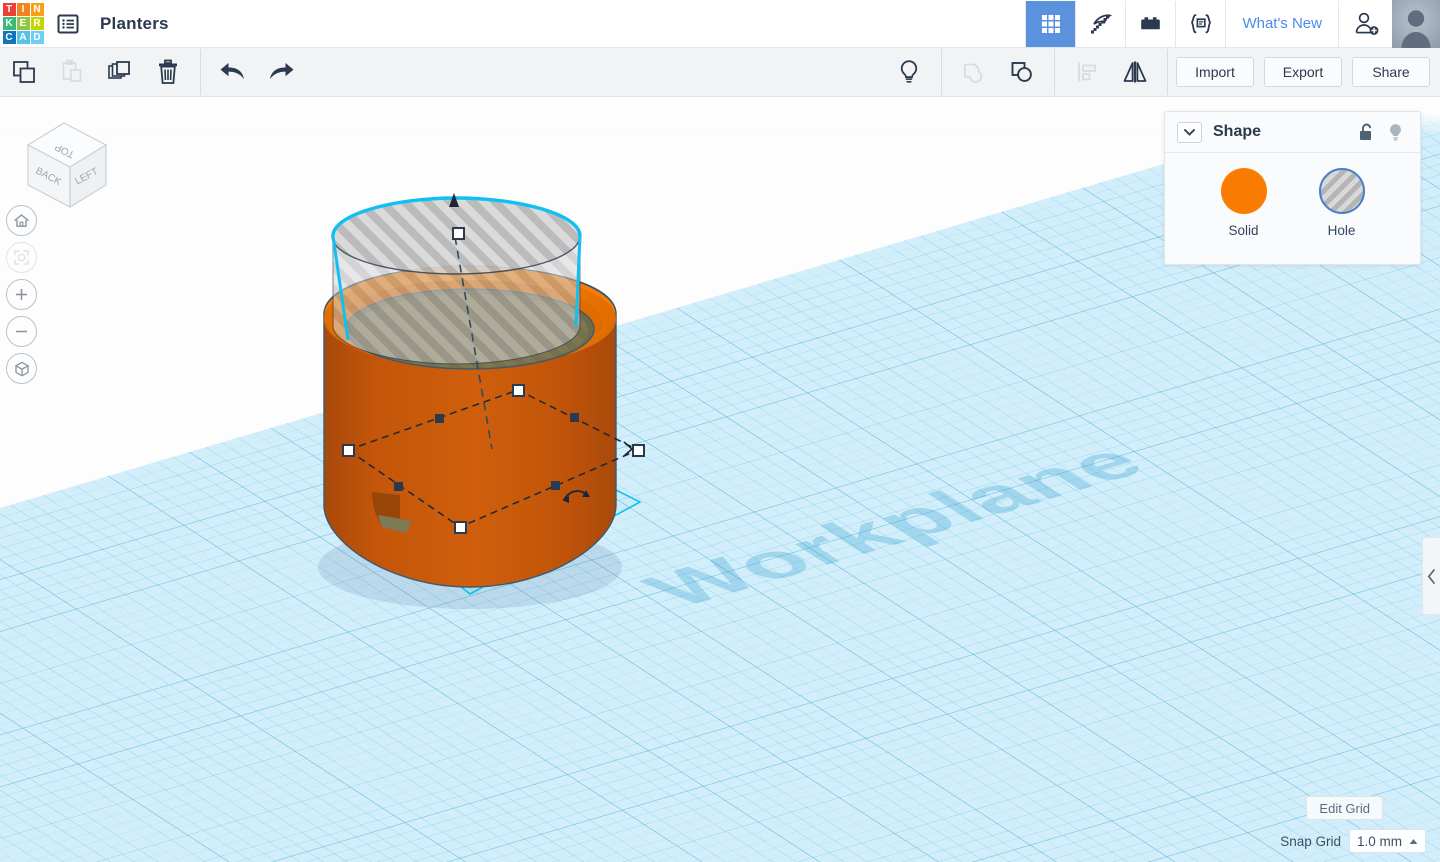 The image size is (1440, 862). I want to click on undo-arrow-icon, so click(232, 71).